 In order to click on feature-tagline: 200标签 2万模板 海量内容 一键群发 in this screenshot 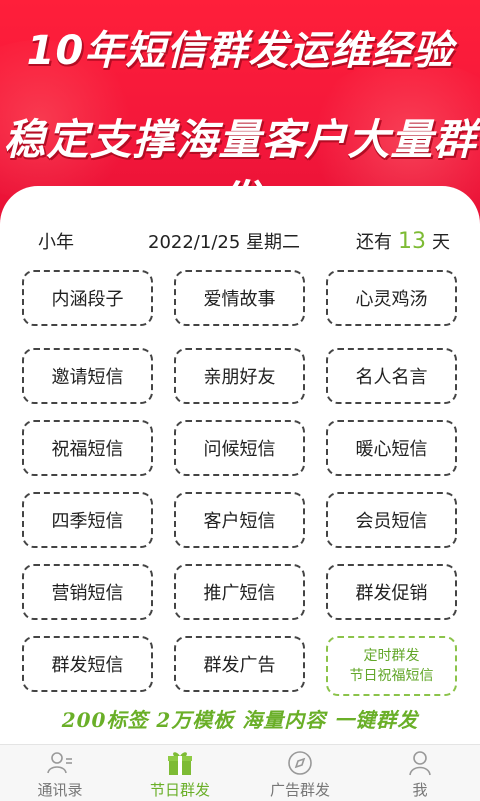, I will do `click(240, 720)`.